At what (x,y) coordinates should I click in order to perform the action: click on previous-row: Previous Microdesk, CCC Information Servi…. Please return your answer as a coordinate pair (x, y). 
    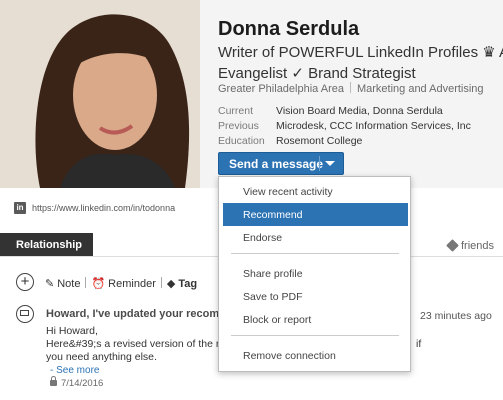
    Looking at the image, I should click on (344, 126).